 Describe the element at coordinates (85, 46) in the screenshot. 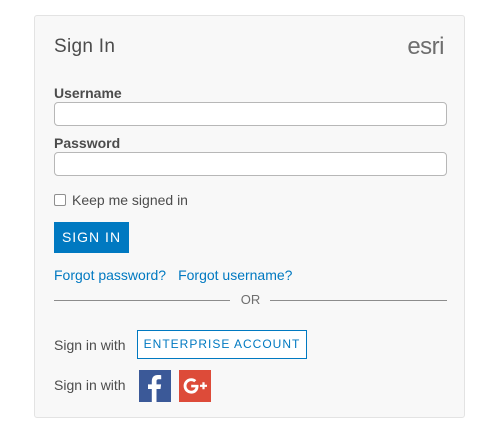

I see `page-title: Sign In` at that location.